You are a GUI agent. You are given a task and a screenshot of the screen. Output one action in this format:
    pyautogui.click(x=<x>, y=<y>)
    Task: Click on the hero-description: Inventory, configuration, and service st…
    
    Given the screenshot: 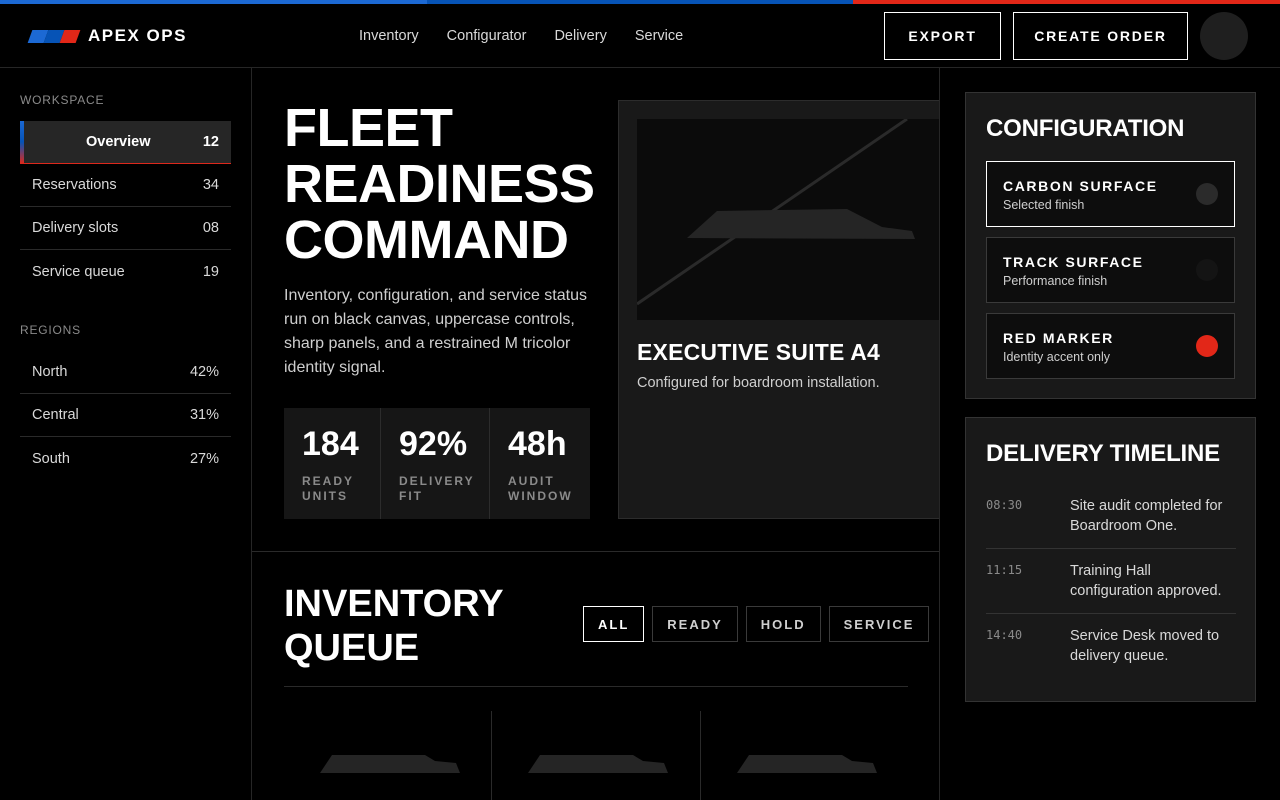 What is the action you would take?
    pyautogui.click(x=435, y=331)
    